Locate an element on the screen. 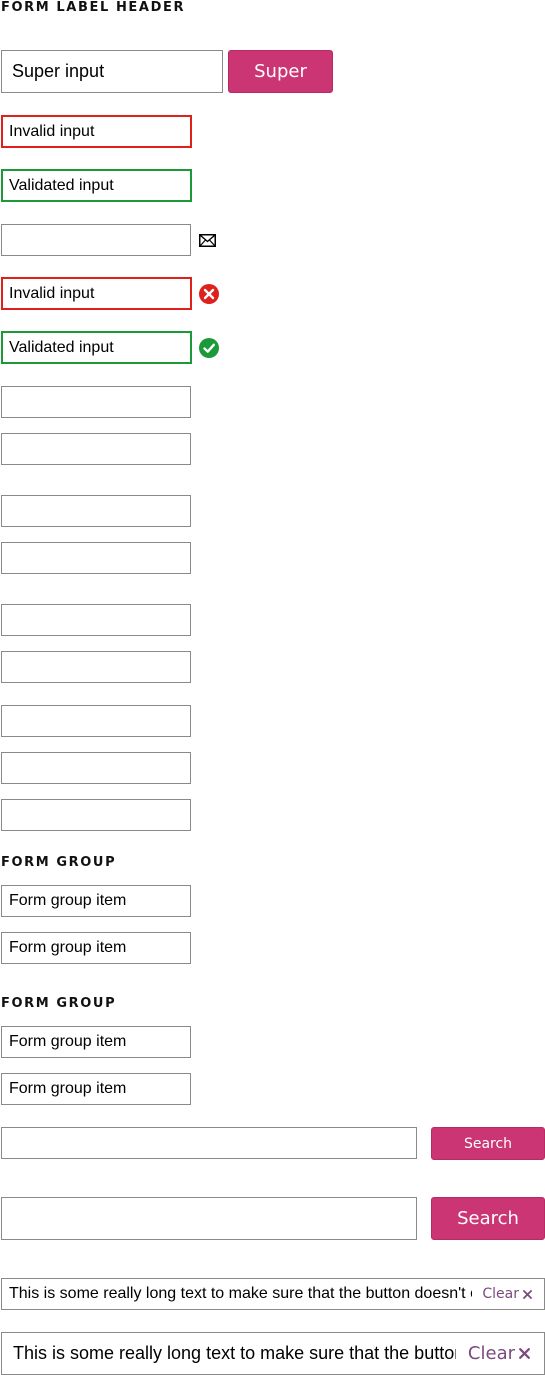 This screenshot has width=545, height=1375. super-button: Super is located at coordinates (280, 71).